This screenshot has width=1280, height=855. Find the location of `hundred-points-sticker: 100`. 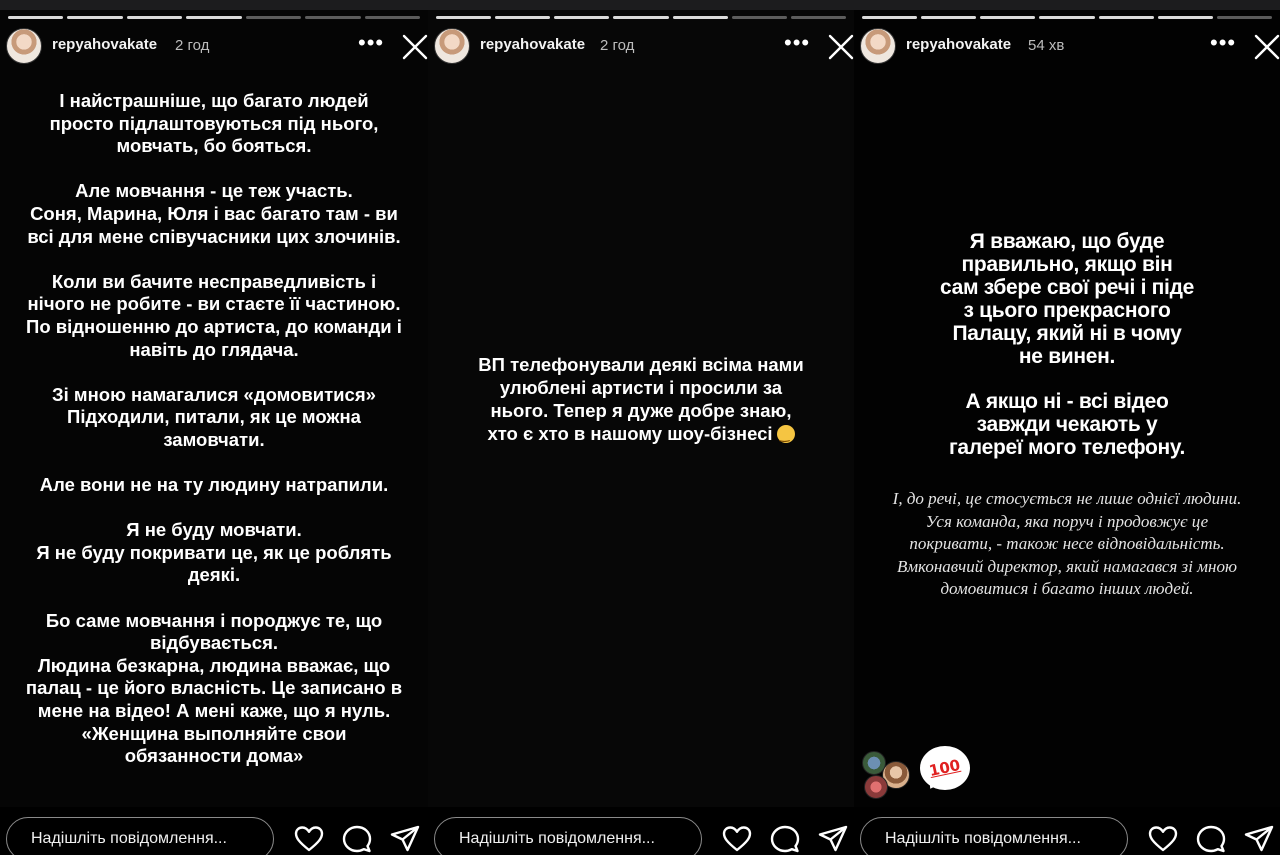

hundred-points-sticker: 100 is located at coordinates (945, 768).